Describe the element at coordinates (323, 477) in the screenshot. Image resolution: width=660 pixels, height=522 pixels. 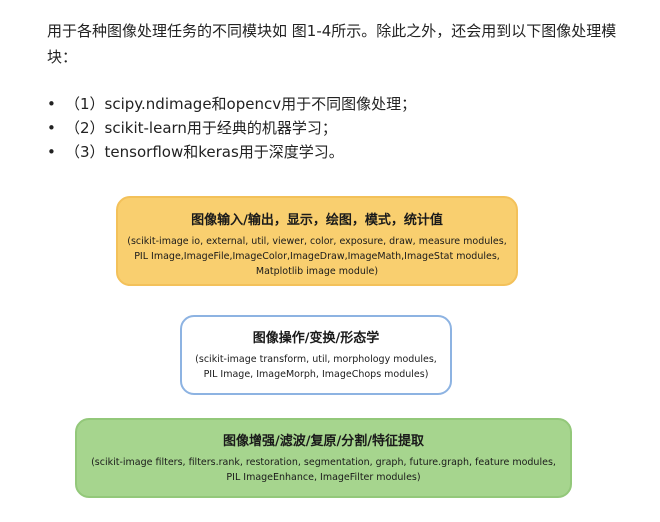
I see `box-description-line: PIL ImageEnhance, ImageFilter modules)` at that location.